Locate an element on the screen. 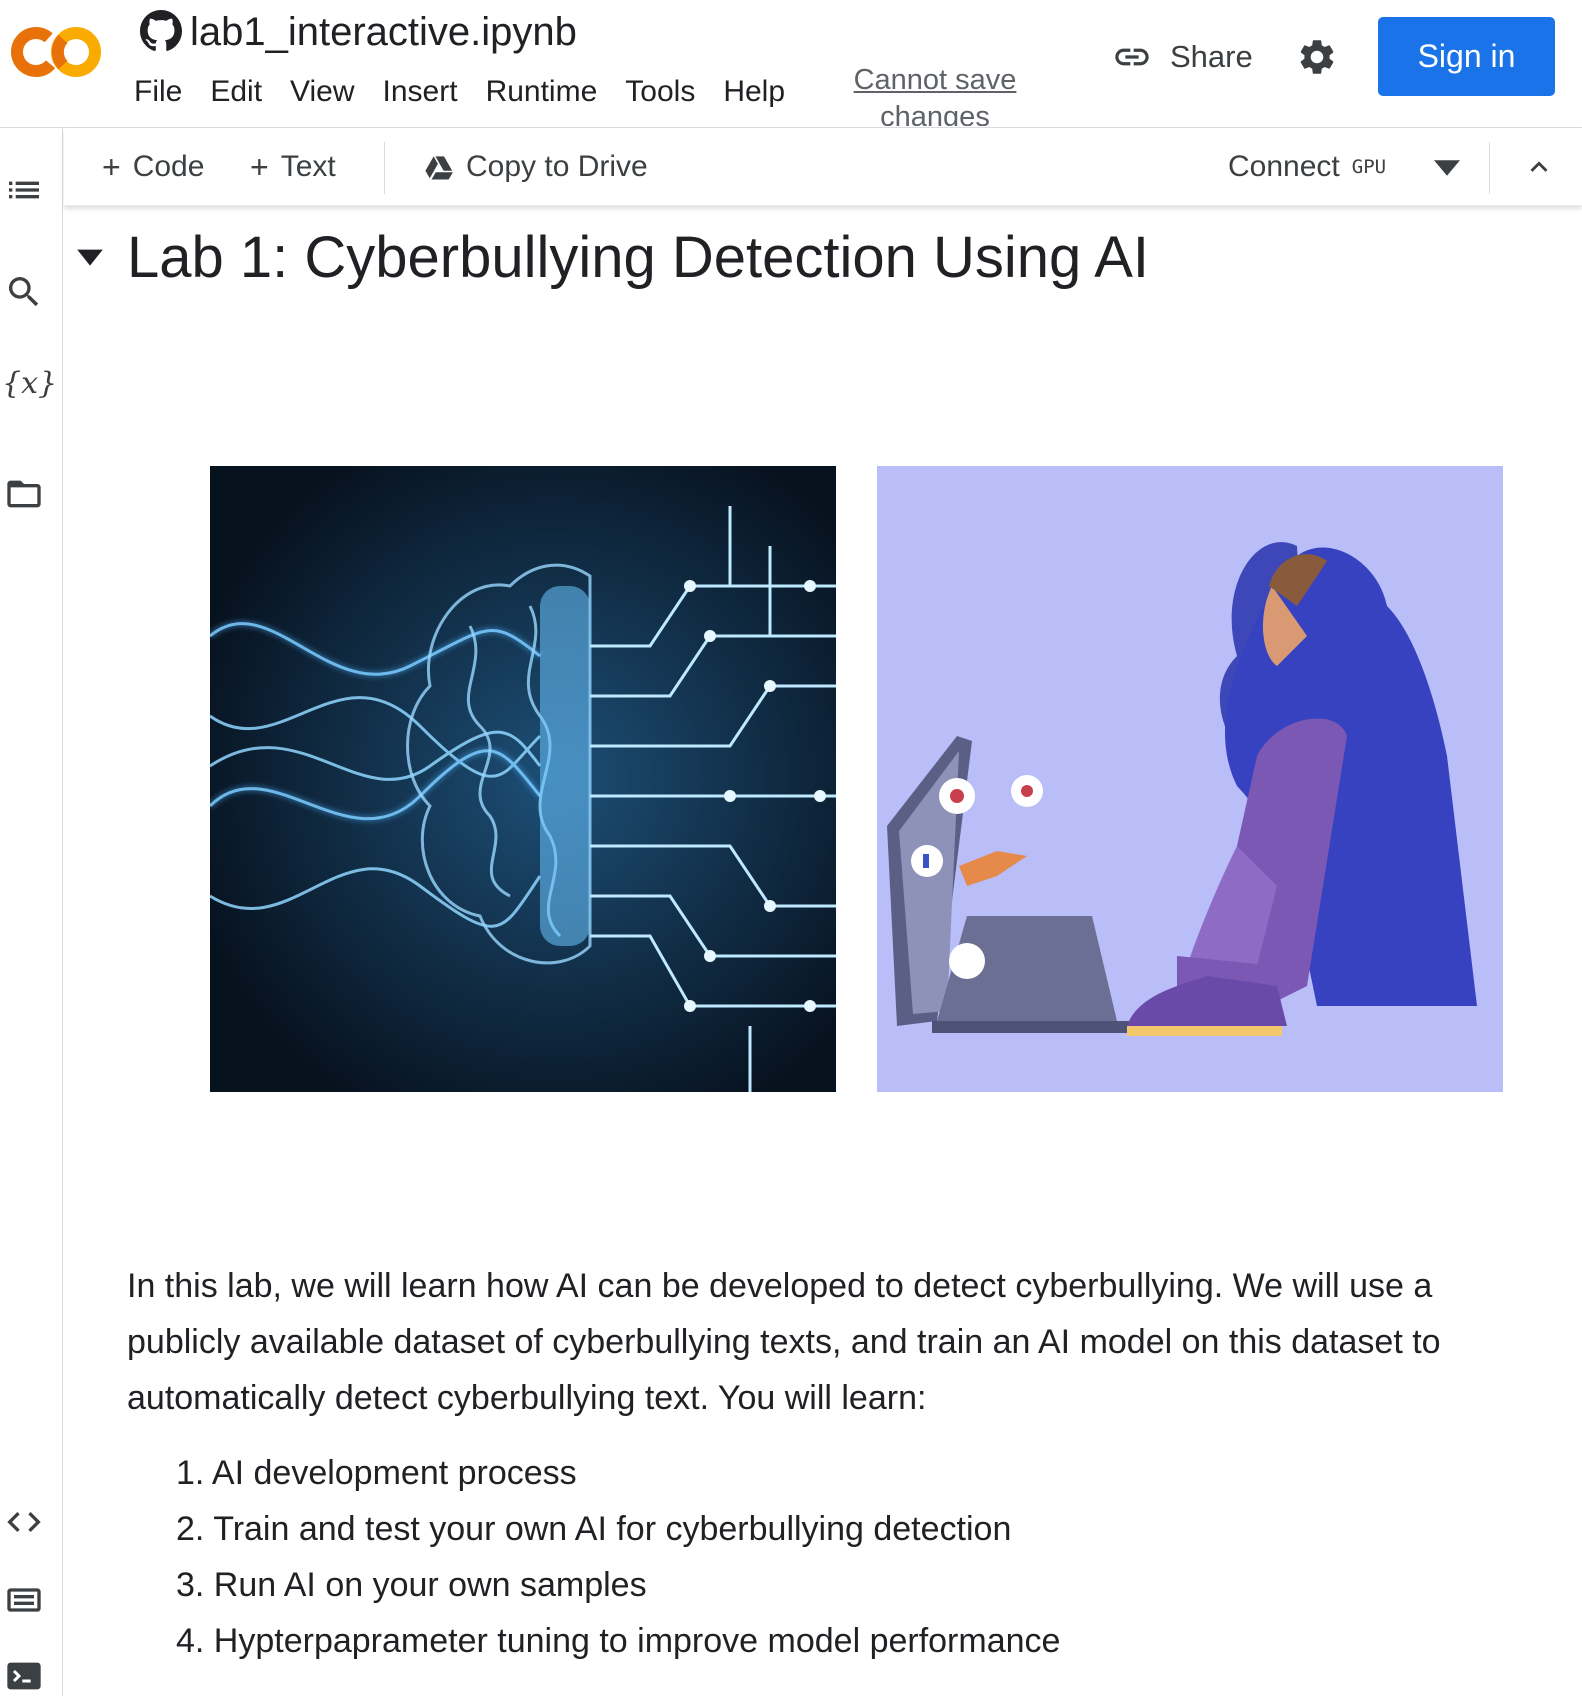  add-code-cell-button: + Code is located at coordinates (153, 167).